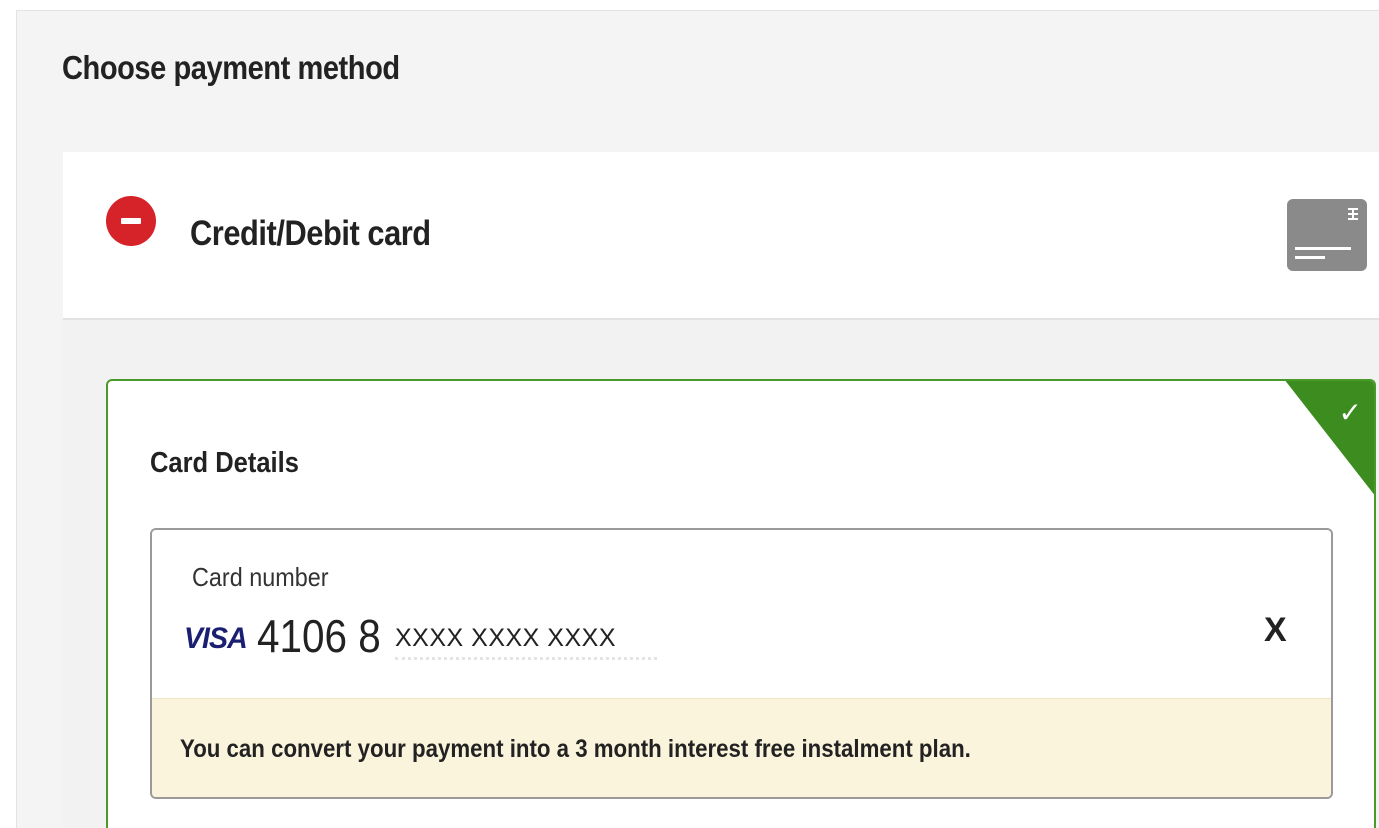 Image resolution: width=1379 pixels, height=828 pixels. What do you see at coordinates (1275, 630) in the screenshot?
I see `close-icon: X` at bounding box center [1275, 630].